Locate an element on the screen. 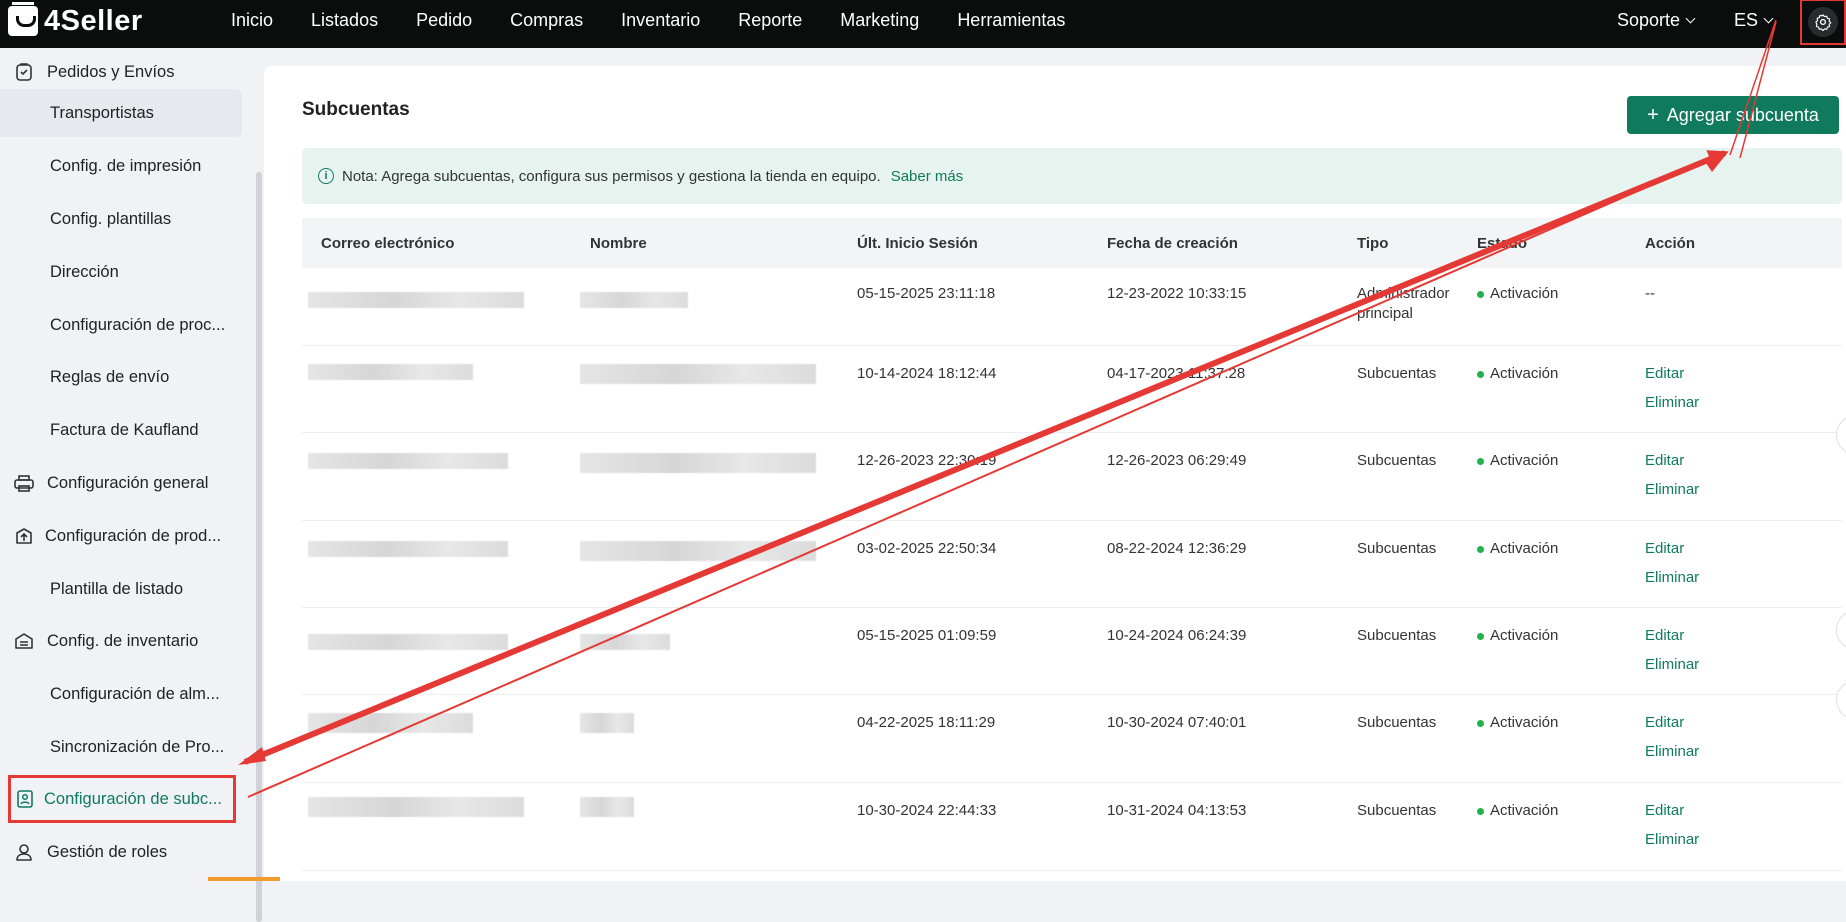 The image size is (1846, 922). printer-icon is located at coordinates (24, 483).